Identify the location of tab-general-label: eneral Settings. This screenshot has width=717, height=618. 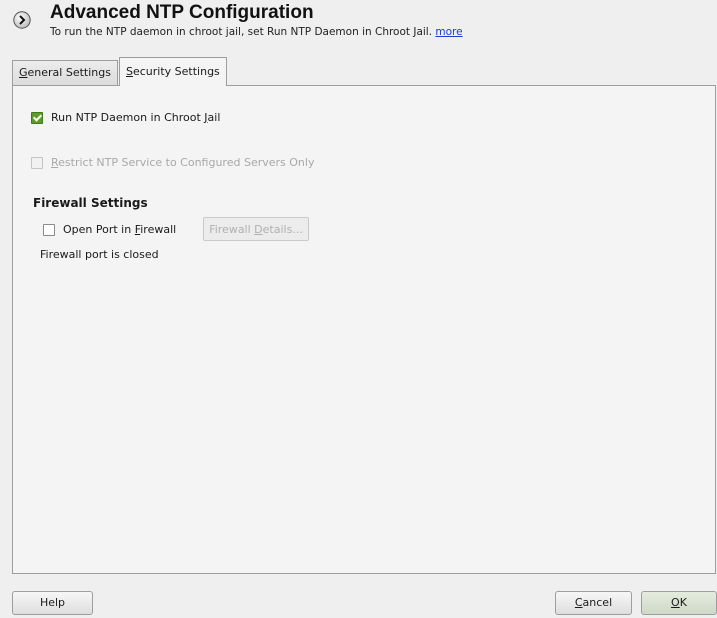
(69, 72).